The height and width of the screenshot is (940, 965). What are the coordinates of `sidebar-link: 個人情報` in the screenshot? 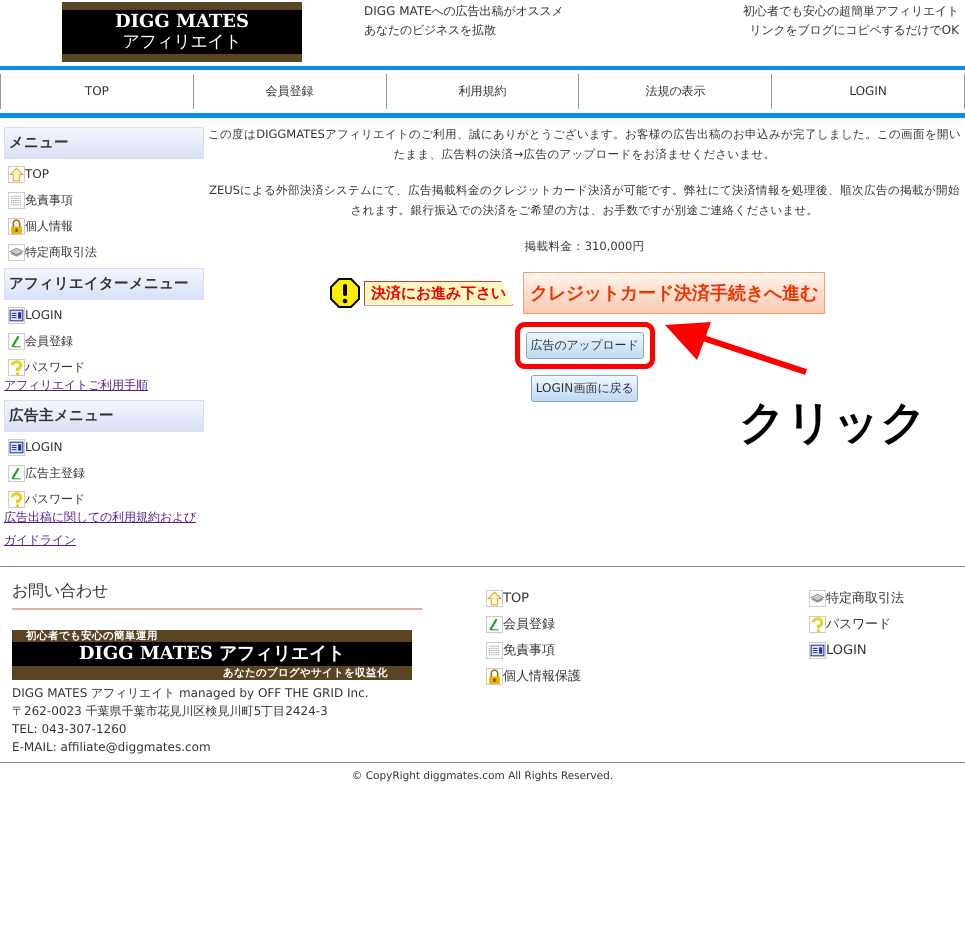 It's located at (49, 226).